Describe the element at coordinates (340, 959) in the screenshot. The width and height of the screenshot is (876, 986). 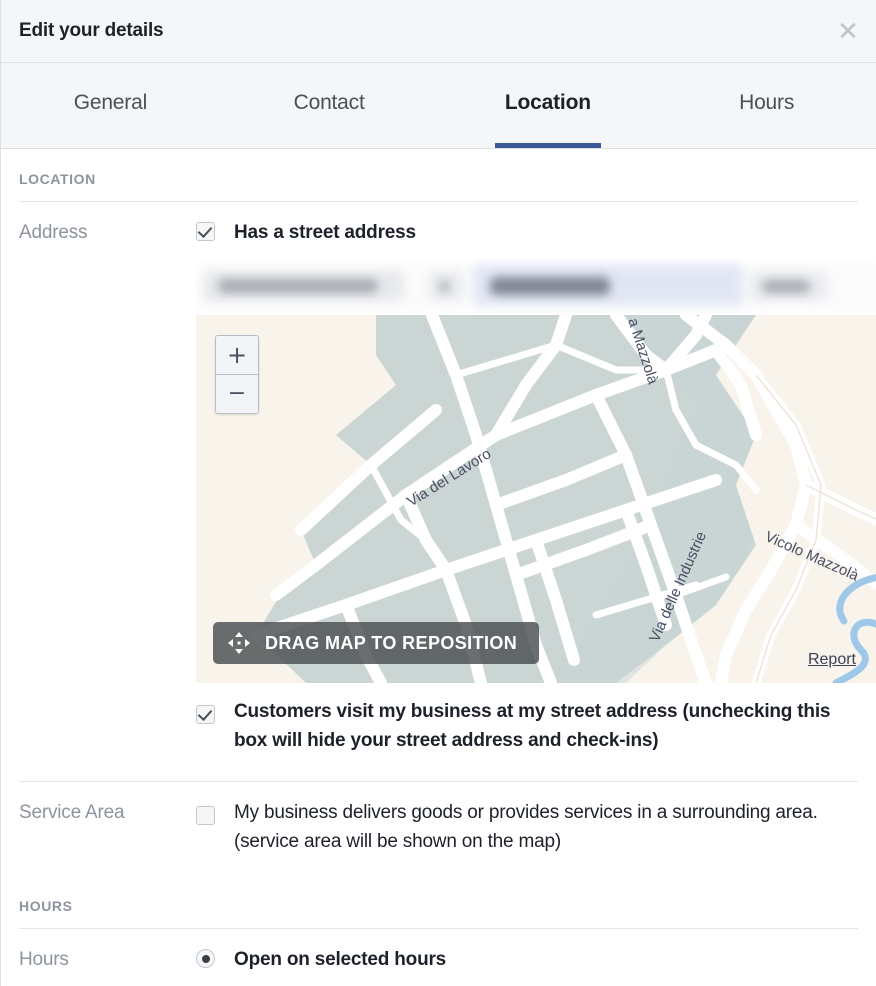
I see `open-on-selected-hours-label: Open on selected hours` at that location.